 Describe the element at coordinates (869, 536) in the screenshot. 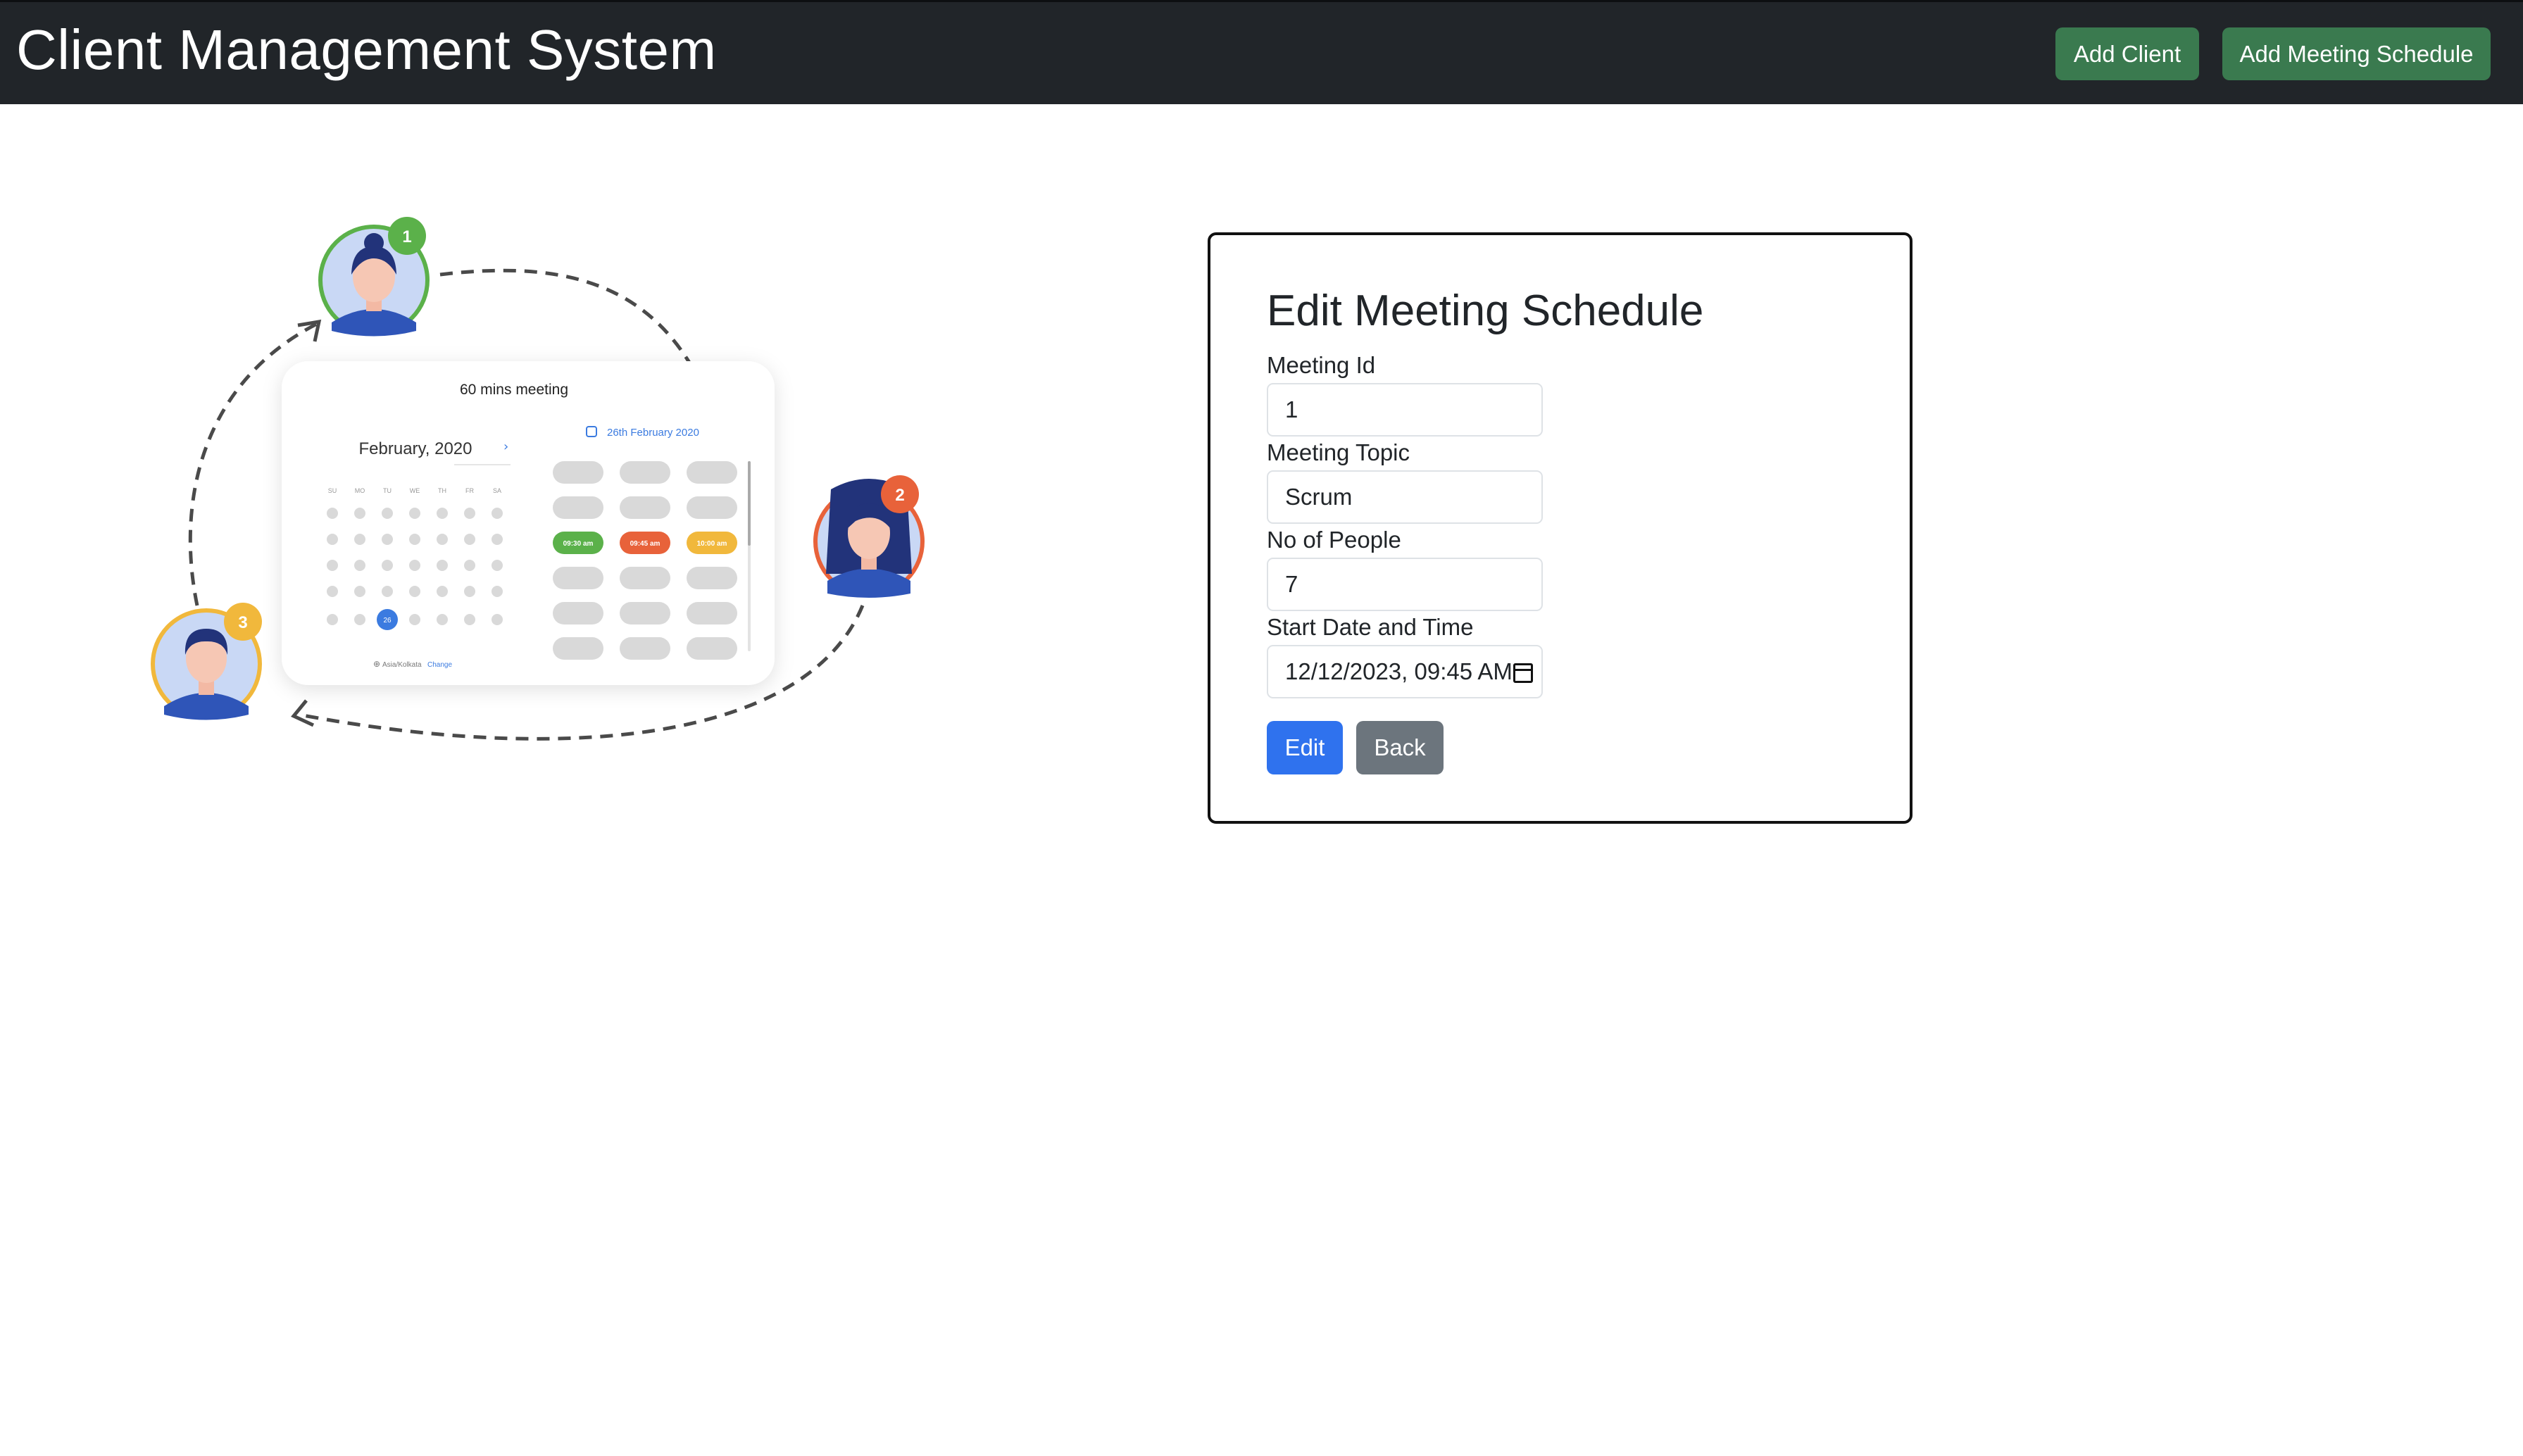

I see `avatar-2: 2` at that location.